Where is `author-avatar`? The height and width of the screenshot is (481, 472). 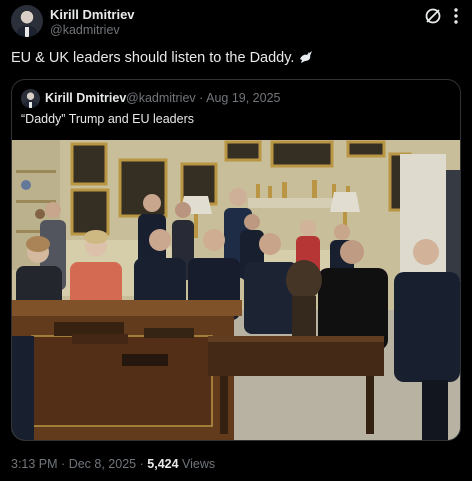 author-avatar is located at coordinates (27, 21).